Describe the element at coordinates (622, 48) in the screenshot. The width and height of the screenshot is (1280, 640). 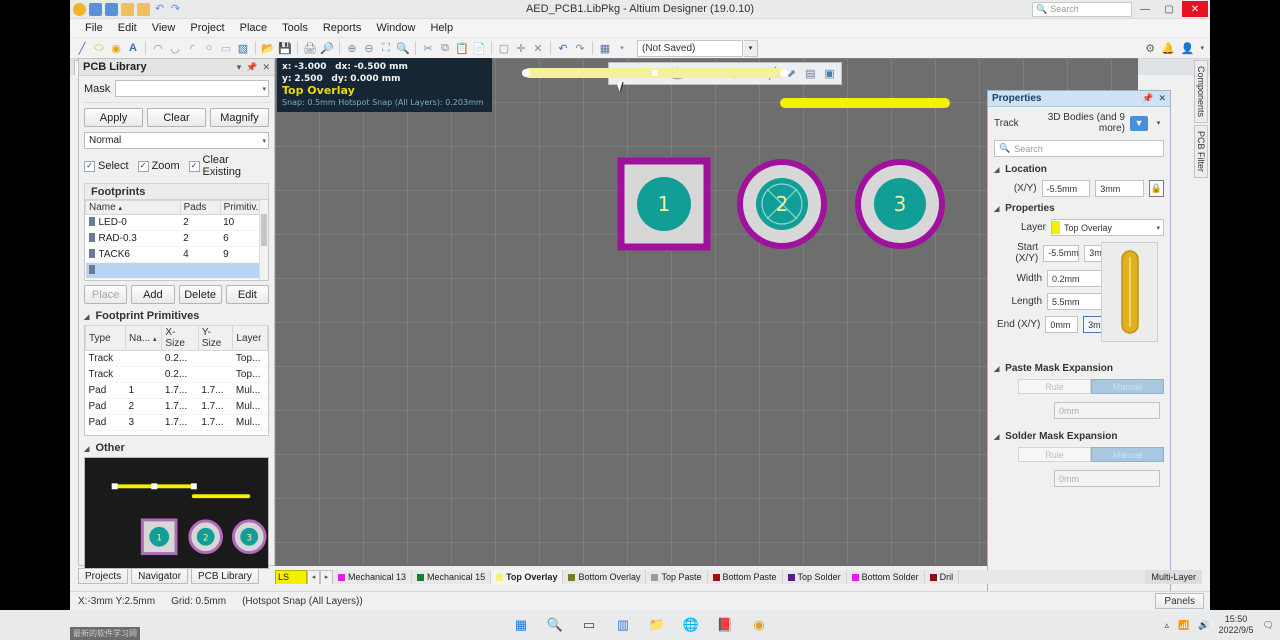
I see `grid-dropdown-icon: ▾` at that location.